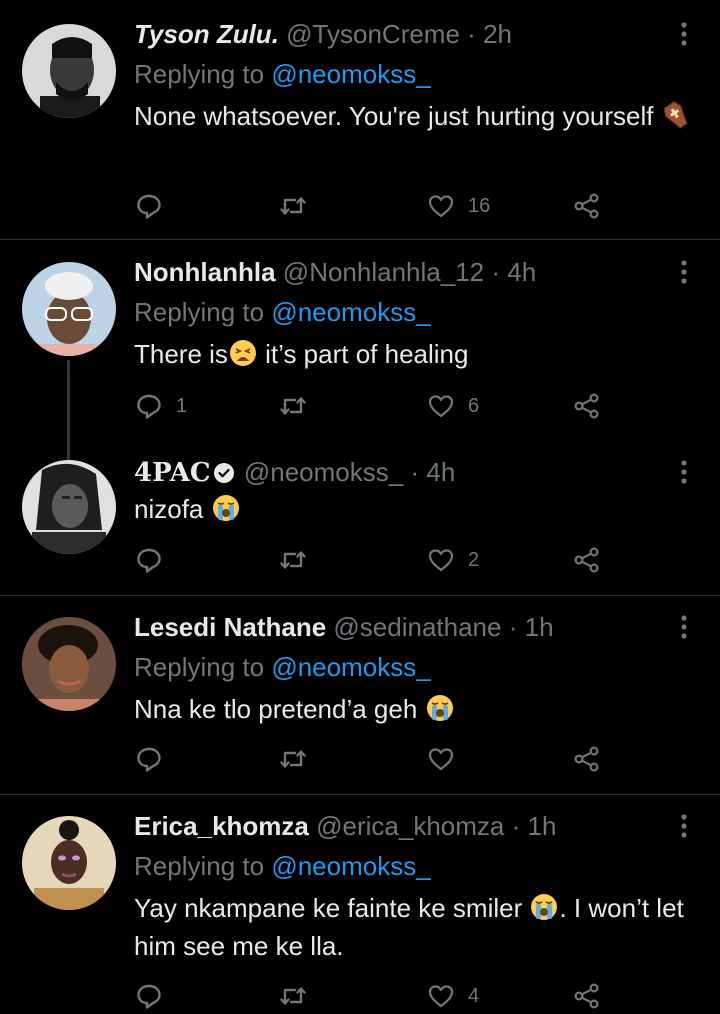 This screenshot has width=720, height=1014. Describe the element at coordinates (363, 354) in the screenshot. I see `tweet-text-after: it’s part of healing` at that location.